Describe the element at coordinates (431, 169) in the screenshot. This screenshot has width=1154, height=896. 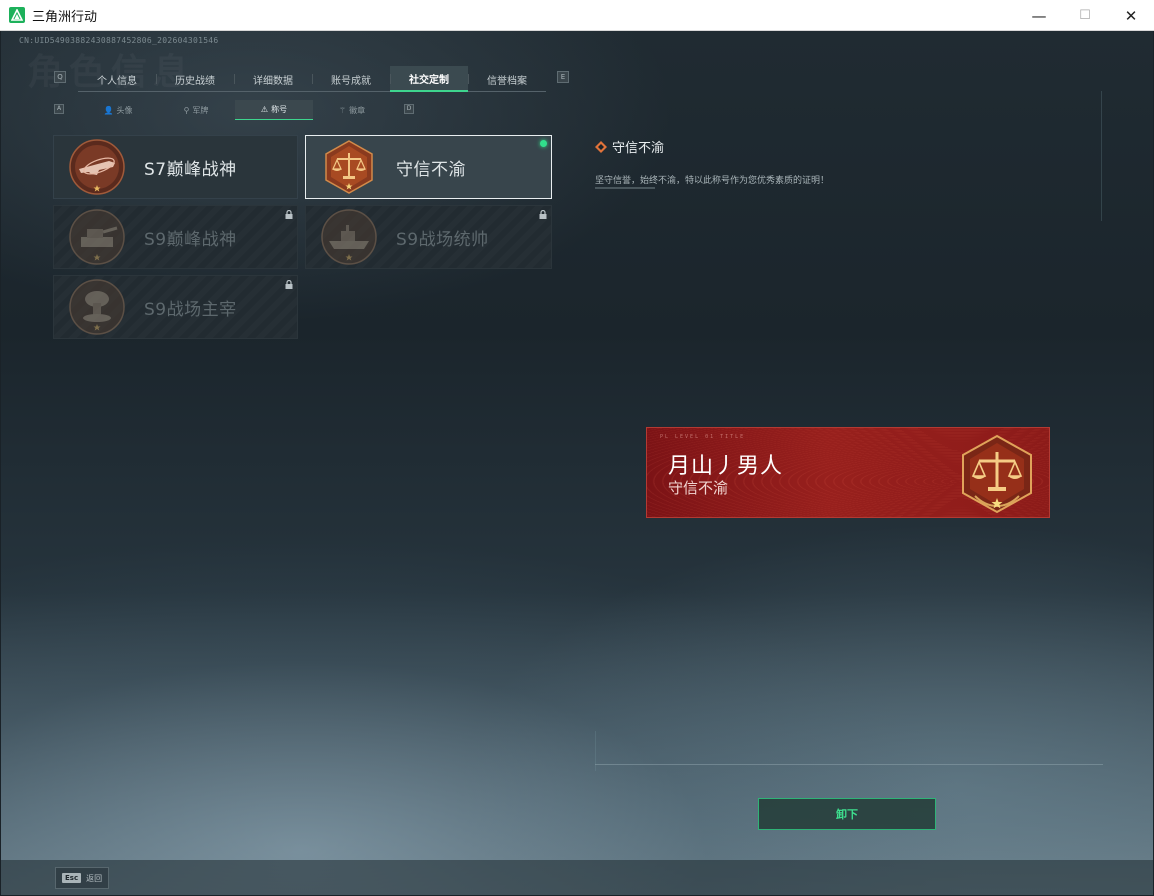
I see `title-card-label: 守信不渝` at that location.